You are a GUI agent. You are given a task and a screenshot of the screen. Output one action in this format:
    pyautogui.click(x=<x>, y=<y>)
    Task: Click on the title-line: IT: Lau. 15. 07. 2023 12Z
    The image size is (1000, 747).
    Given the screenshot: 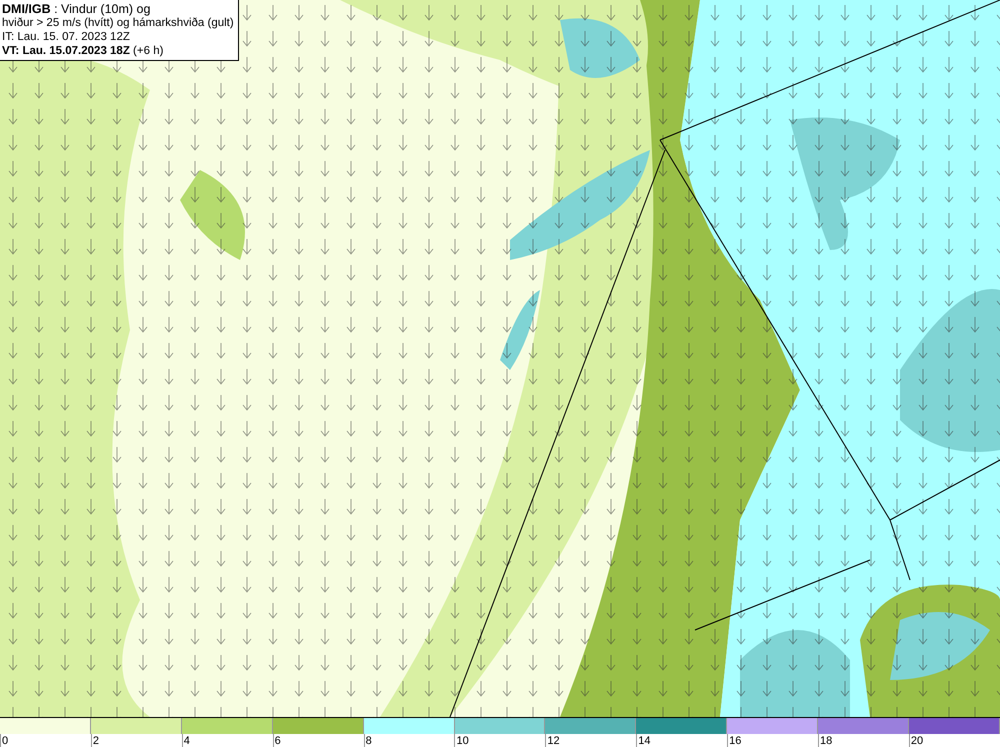 What is the action you would take?
    pyautogui.click(x=66, y=37)
    